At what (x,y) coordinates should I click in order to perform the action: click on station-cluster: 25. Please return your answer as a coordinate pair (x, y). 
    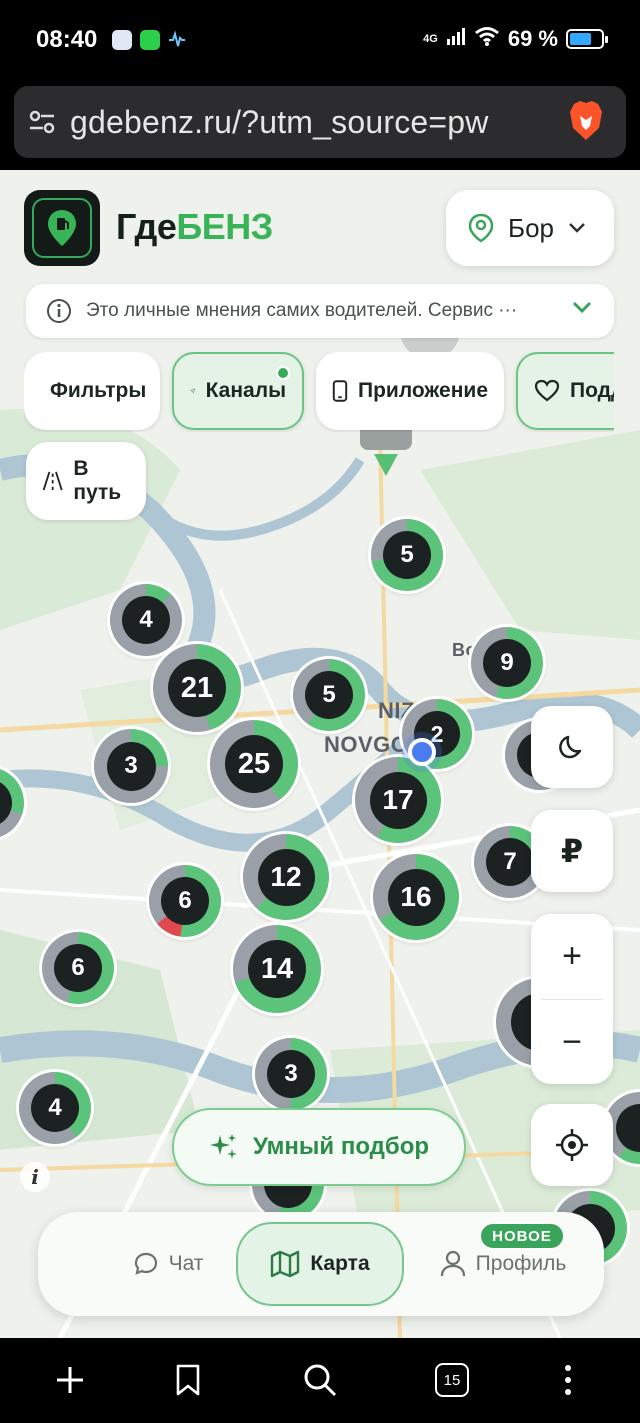
    Looking at the image, I should click on (254, 764).